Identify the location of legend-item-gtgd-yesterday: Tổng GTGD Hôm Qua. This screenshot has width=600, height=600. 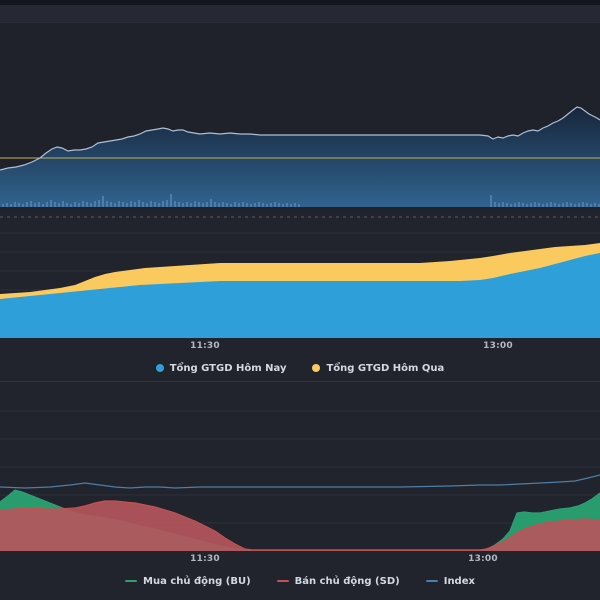
(378, 368).